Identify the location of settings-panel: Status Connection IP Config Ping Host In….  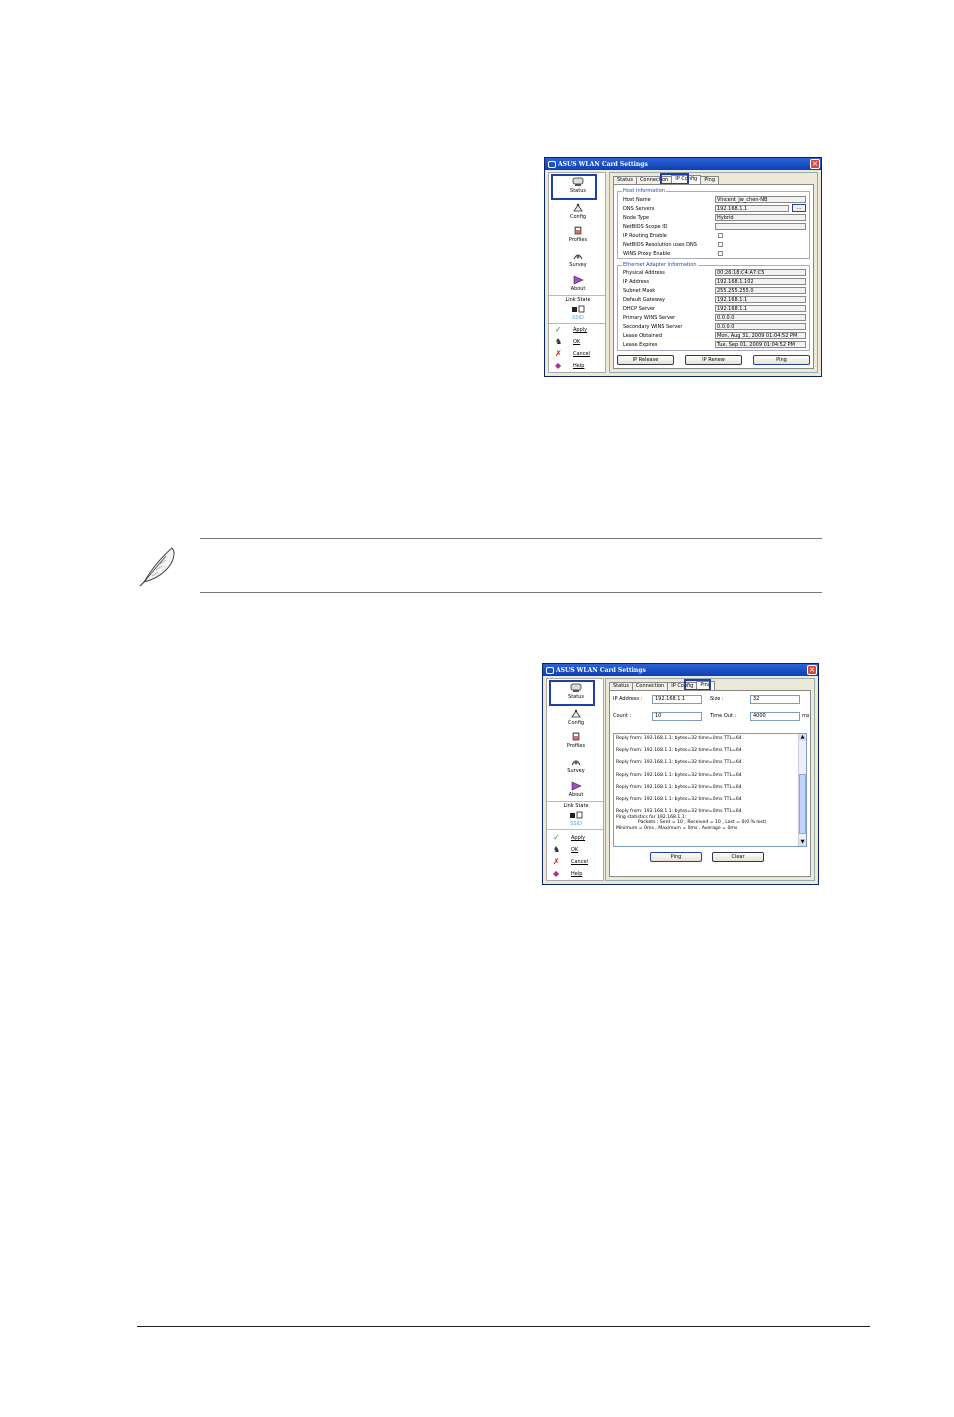
(713, 272).